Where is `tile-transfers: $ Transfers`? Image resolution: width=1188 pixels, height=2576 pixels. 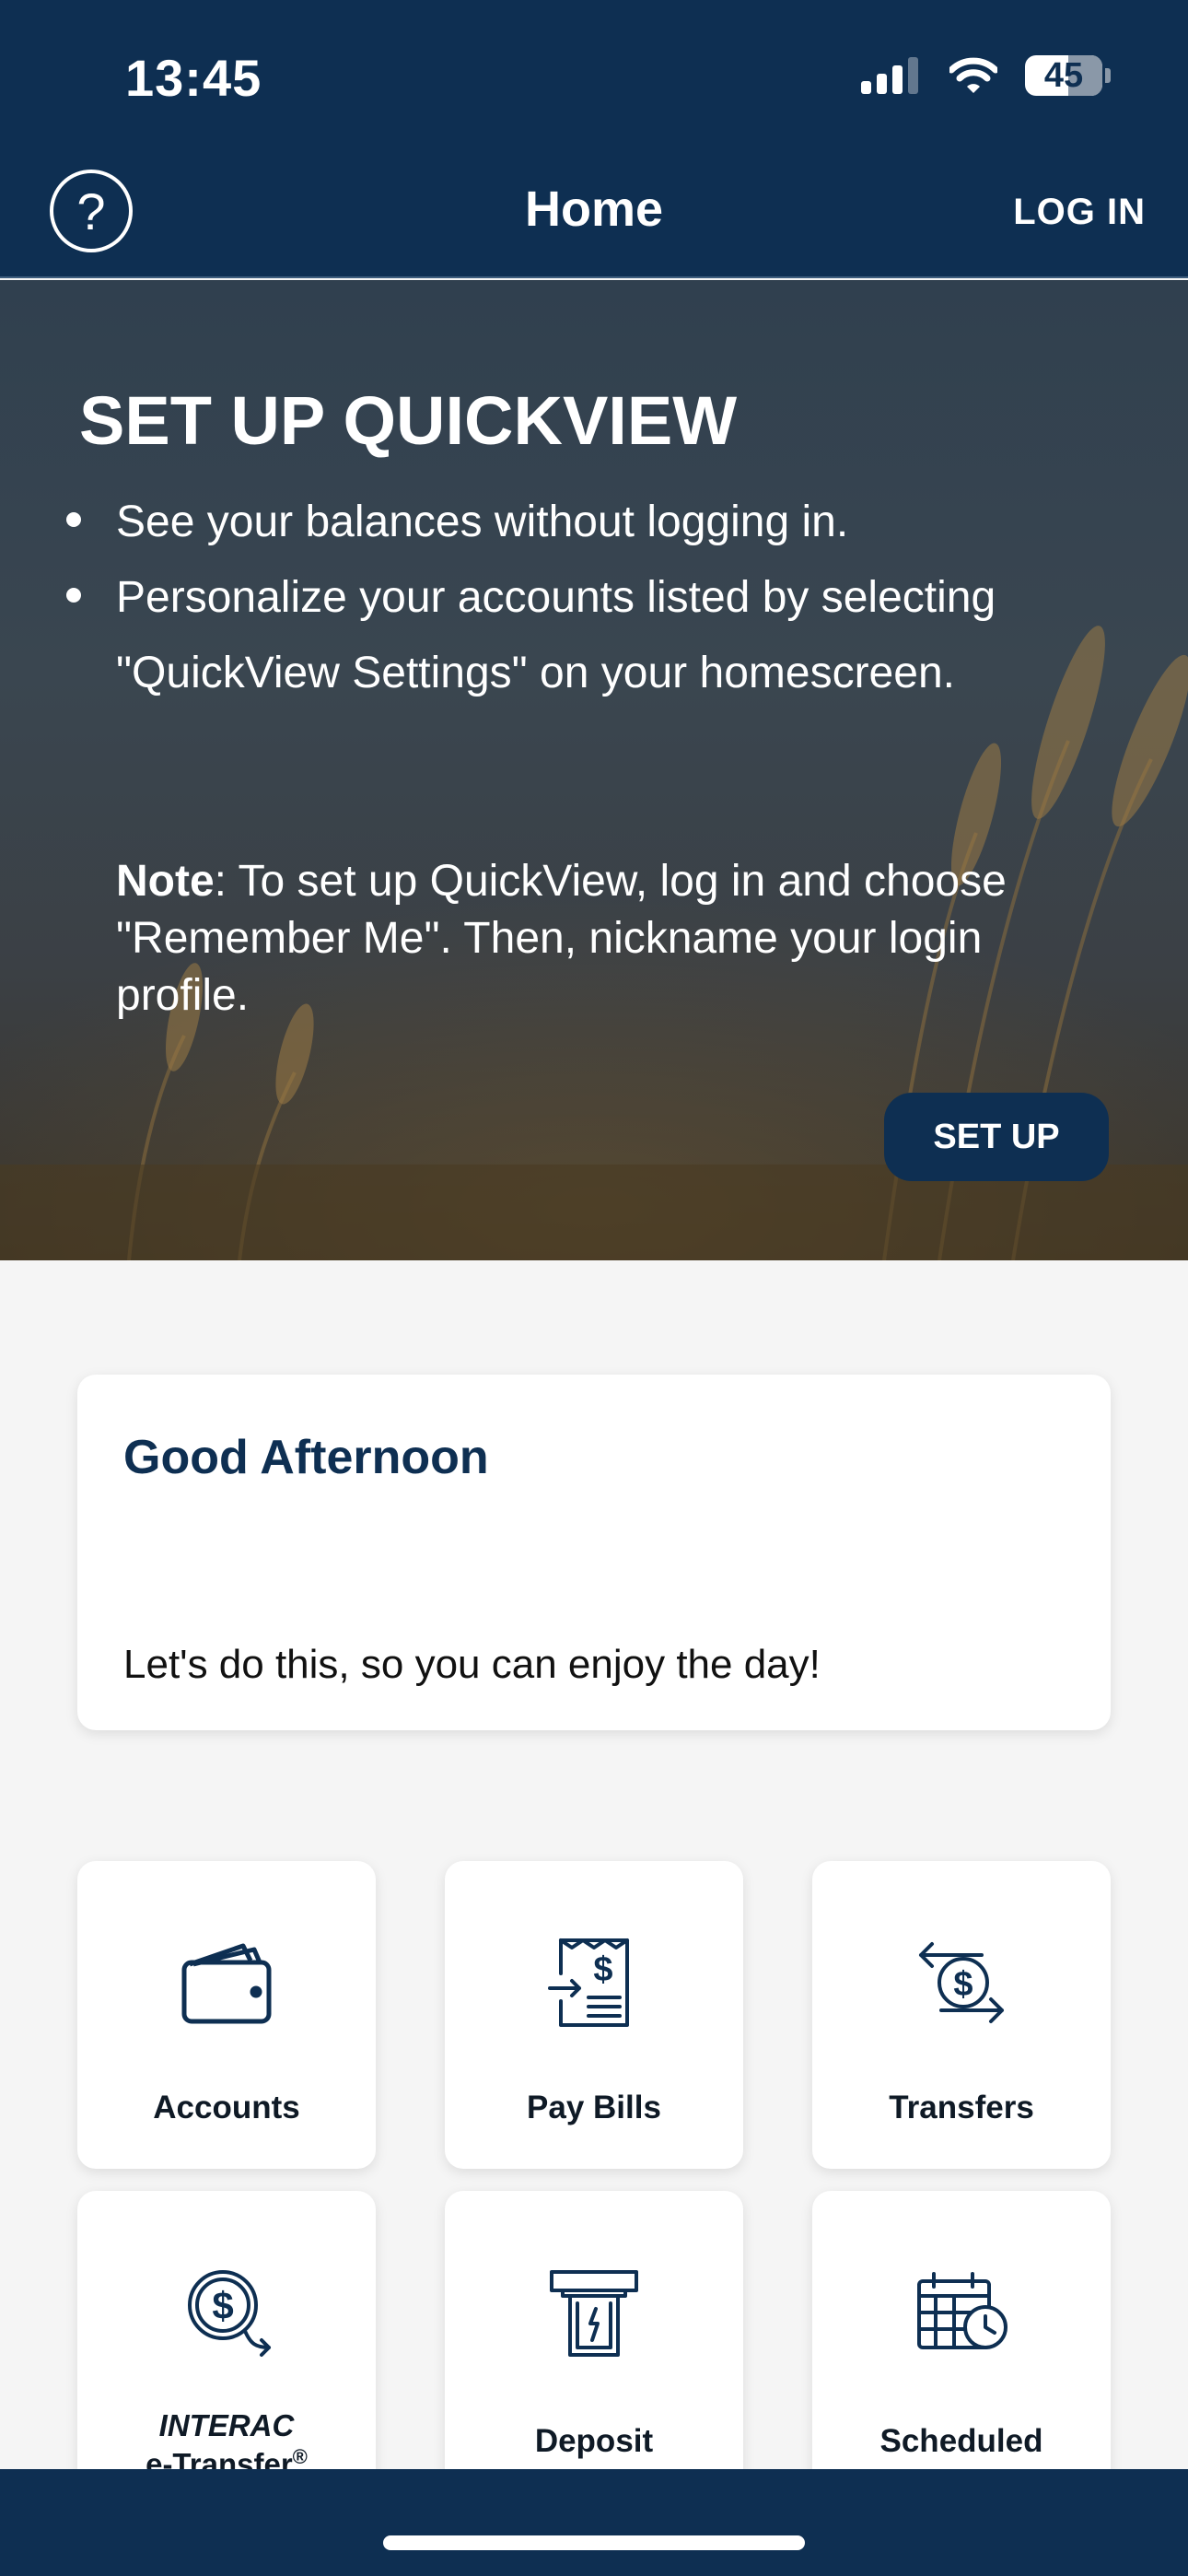 tile-transfers: $ Transfers is located at coordinates (961, 2015).